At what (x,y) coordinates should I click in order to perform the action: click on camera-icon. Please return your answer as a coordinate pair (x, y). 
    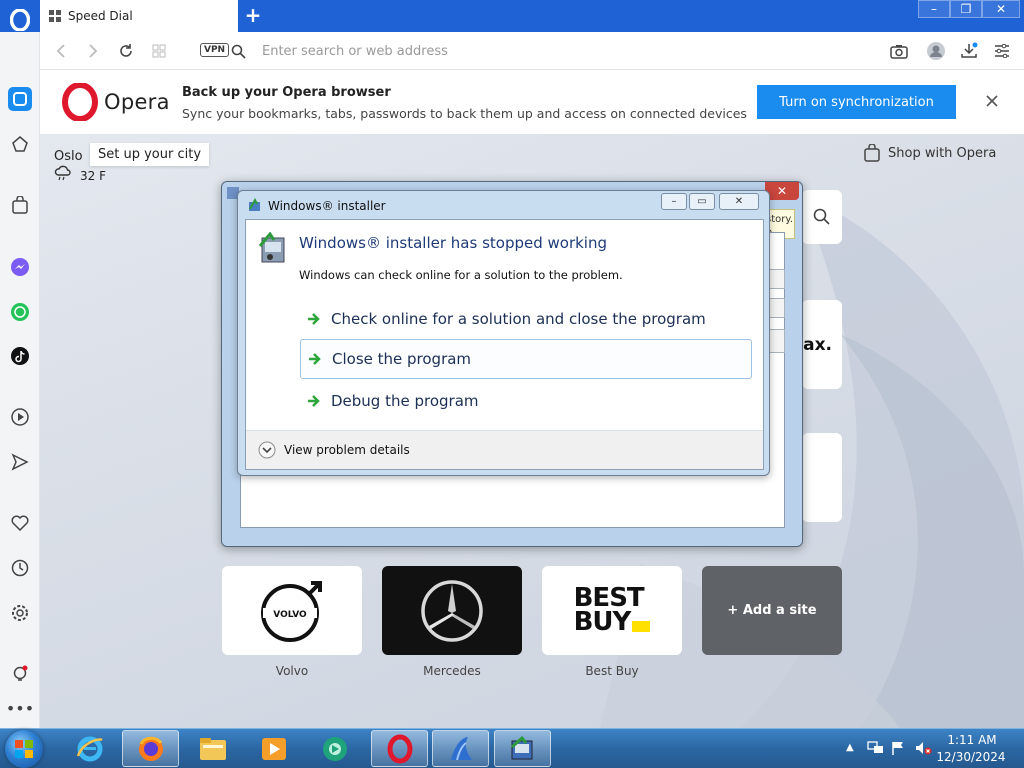
    Looking at the image, I should click on (899, 51).